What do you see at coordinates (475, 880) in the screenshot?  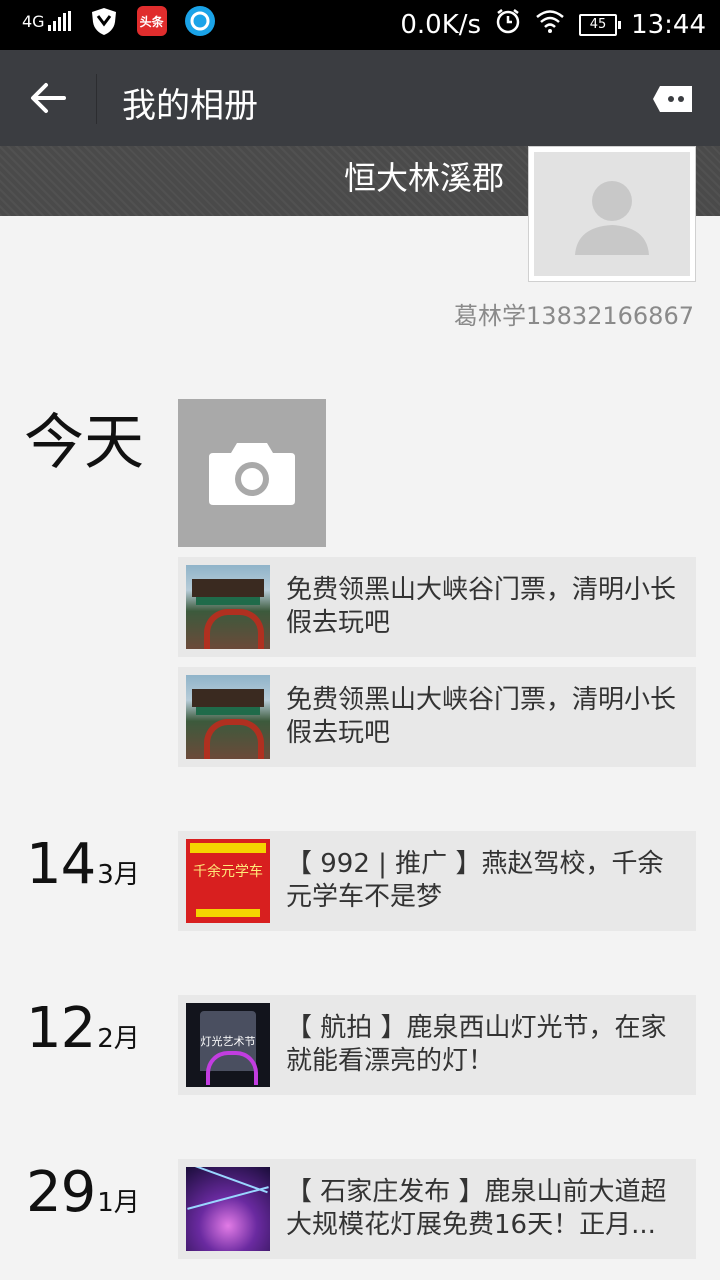 I see `post-title: 【 992 | 推广 】燕赵驾校，千余元学车不是梦` at bounding box center [475, 880].